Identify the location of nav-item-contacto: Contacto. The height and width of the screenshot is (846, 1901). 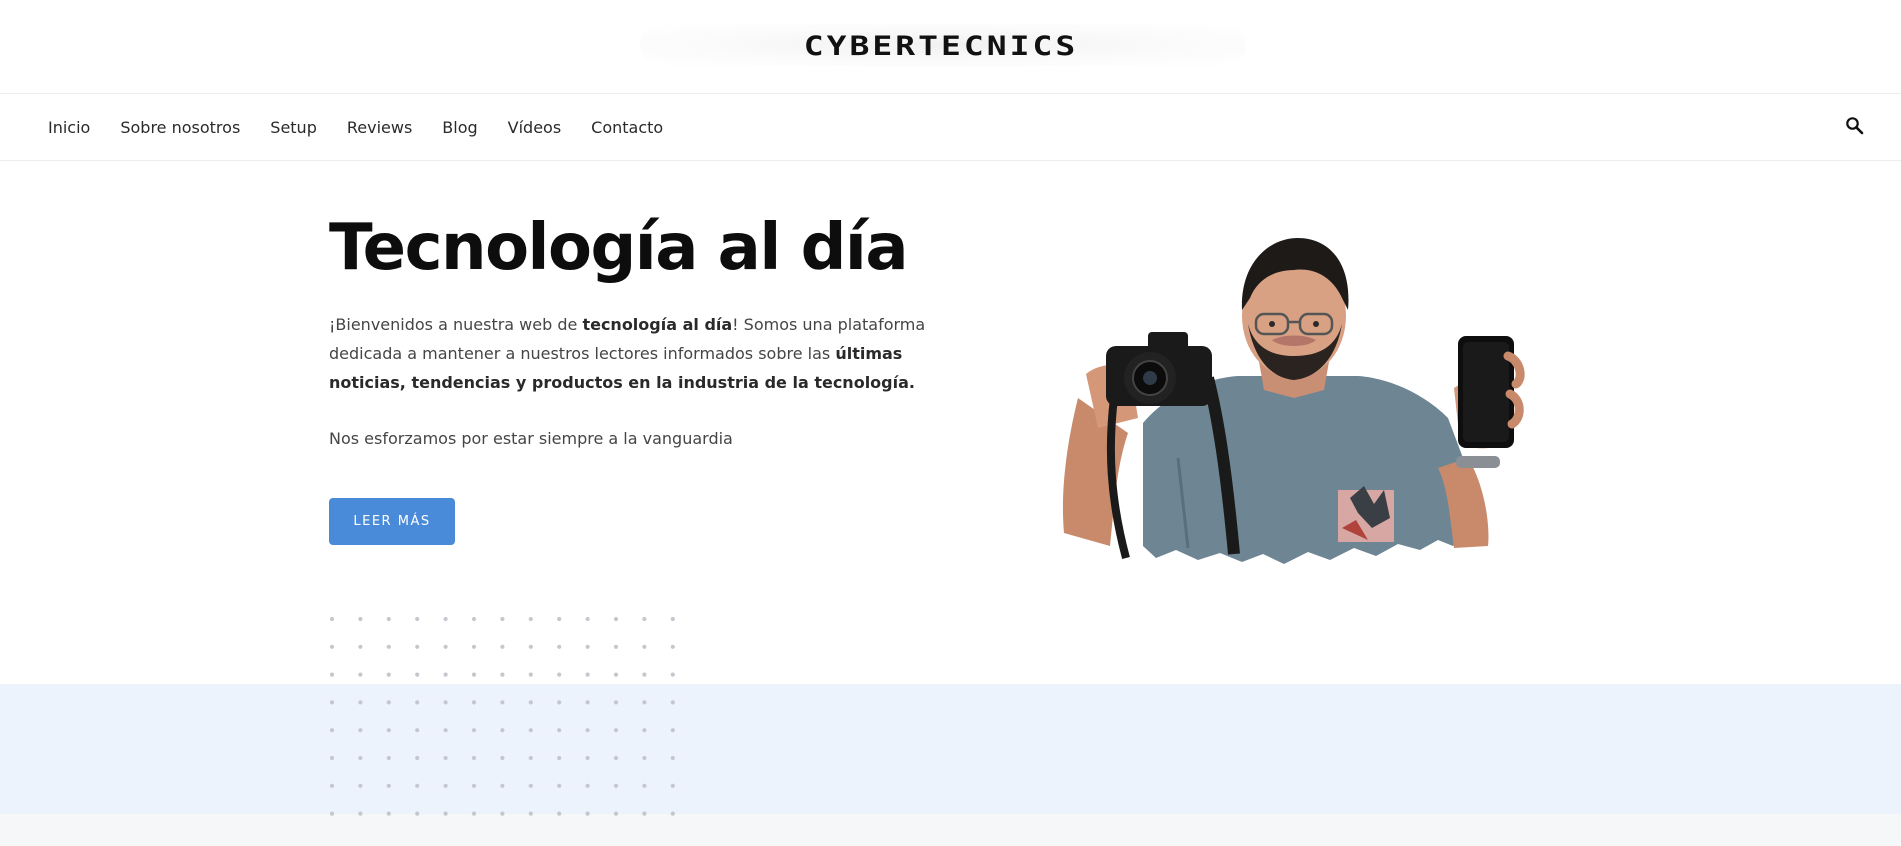
(627, 127).